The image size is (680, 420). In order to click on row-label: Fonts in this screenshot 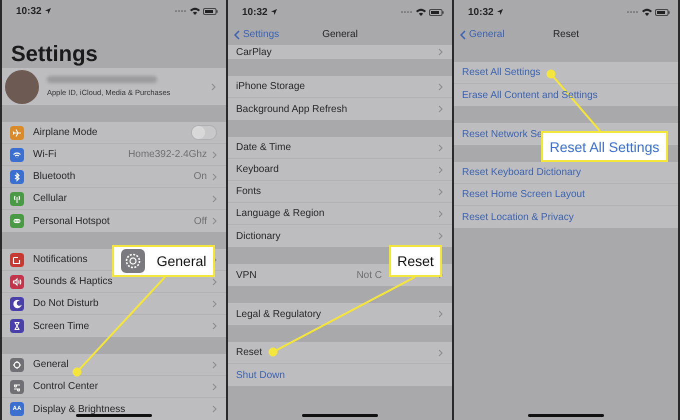, I will do `click(249, 191)`.